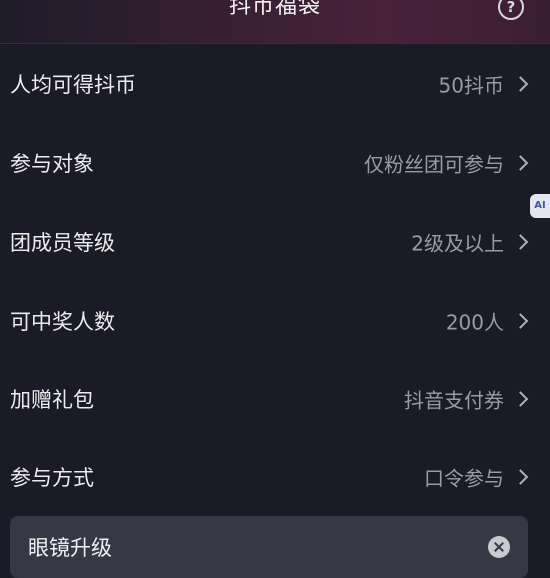 This screenshot has height=578, width=550. Describe the element at coordinates (540, 206) in the screenshot. I see `ai-side-tab: AI` at that location.